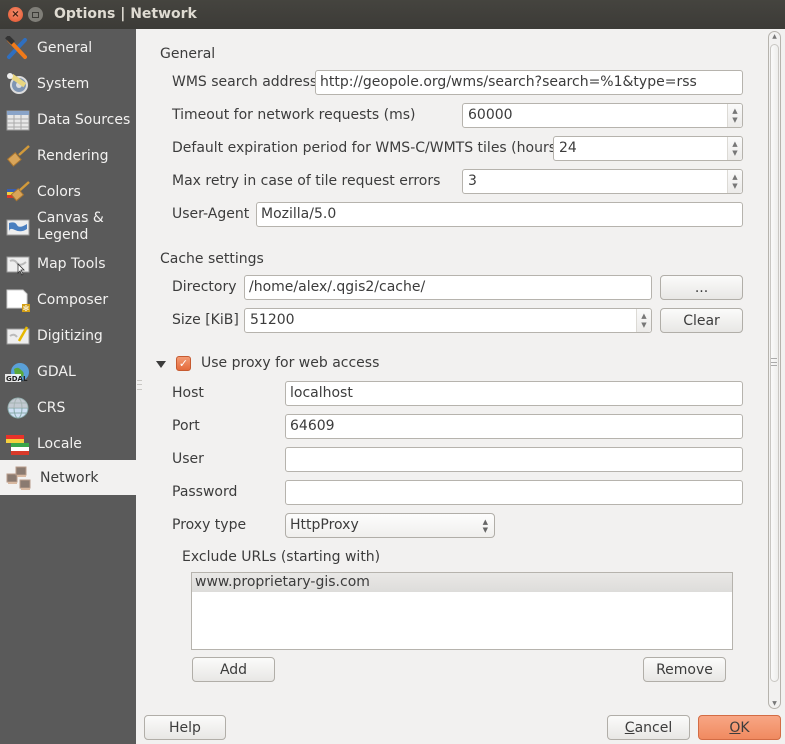  I want to click on dropdown-arrows-icon: ▲ ▼, so click(485, 526).